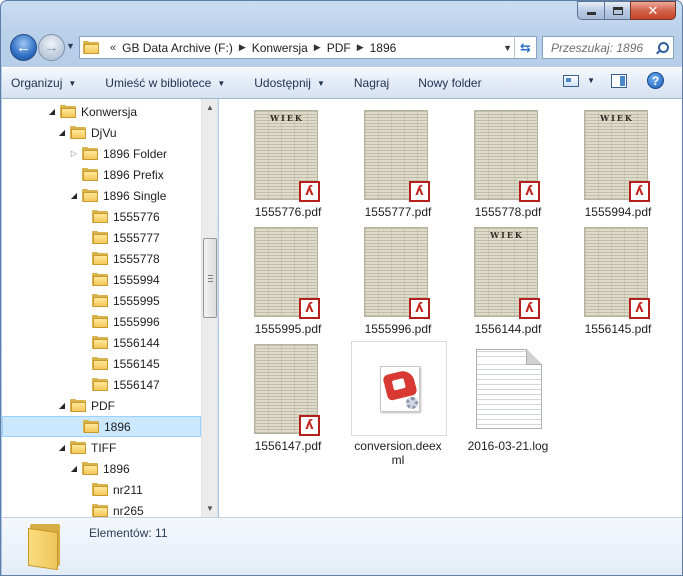 This screenshot has width=683, height=576. I want to click on tree-item: ▷ 1896 Folder, so click(101, 153).